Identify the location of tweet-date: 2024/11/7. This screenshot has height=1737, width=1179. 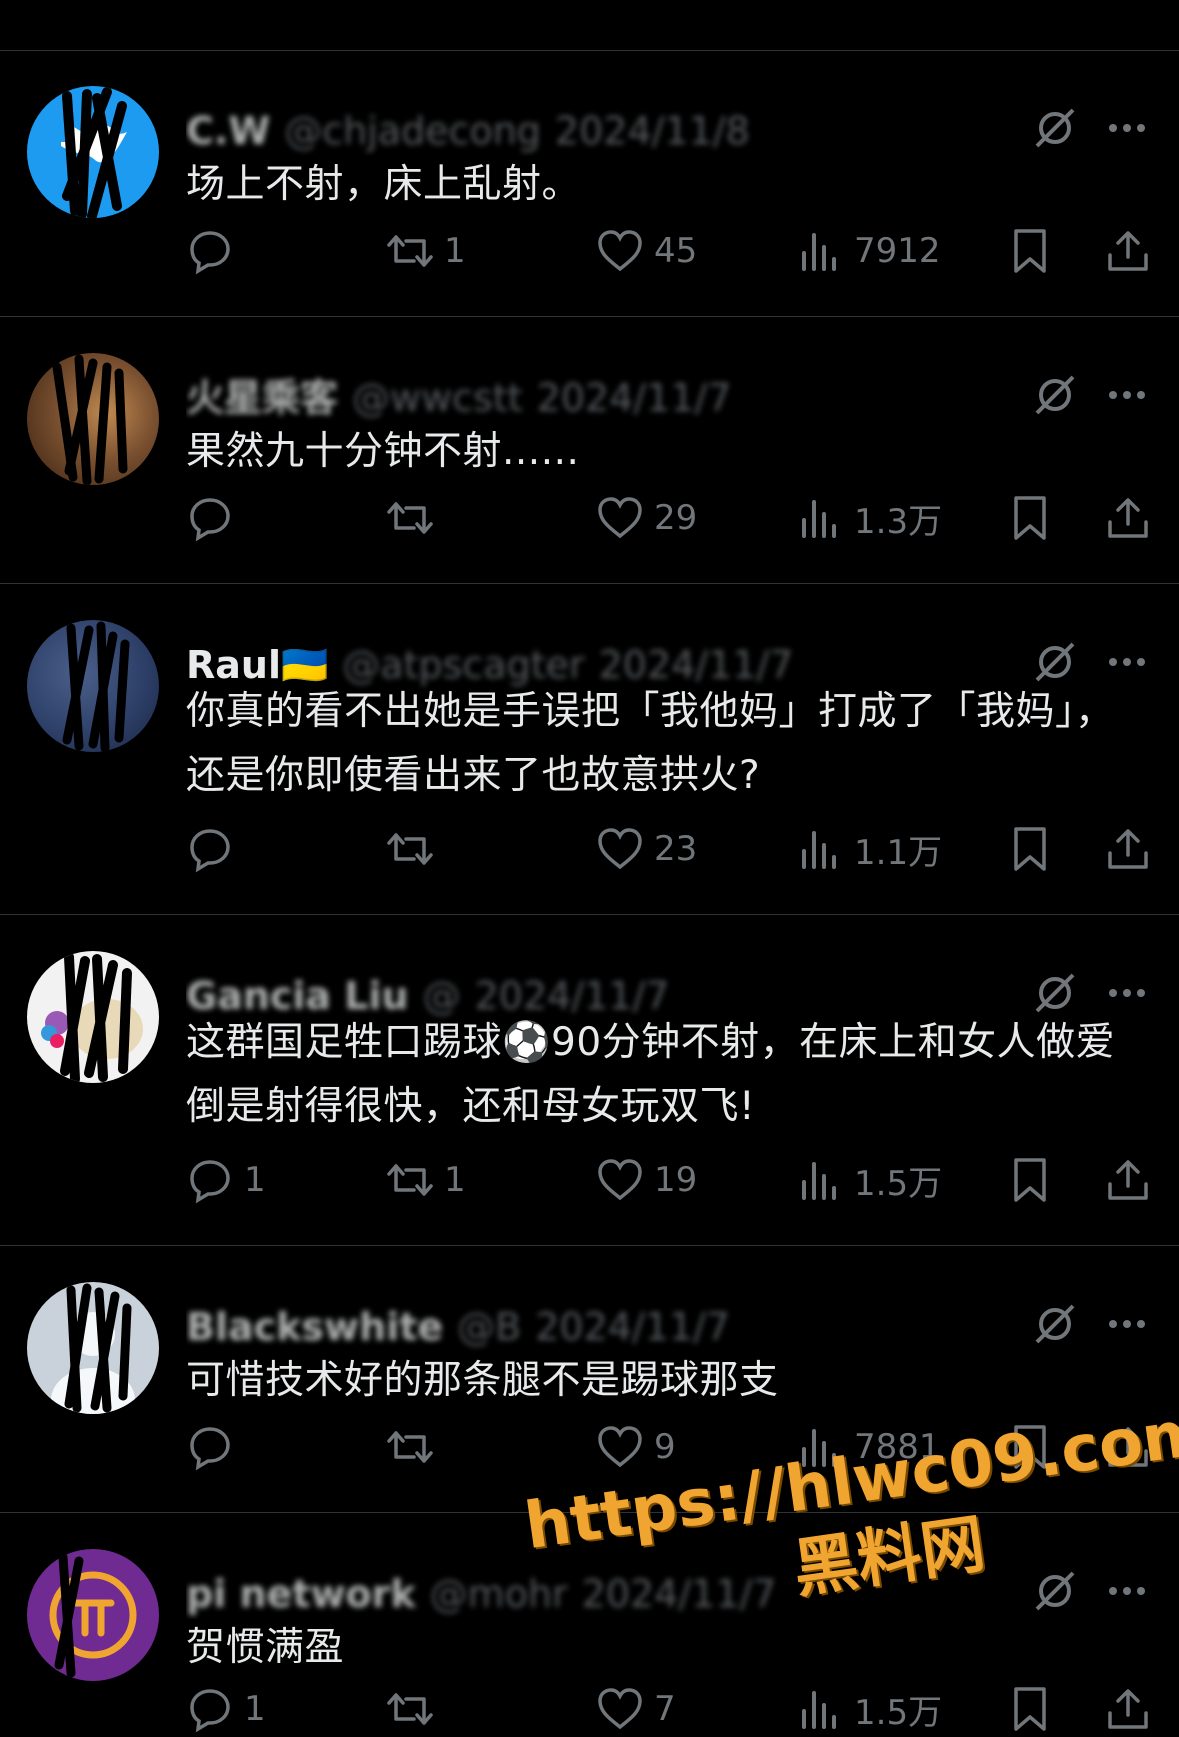
(633, 1327).